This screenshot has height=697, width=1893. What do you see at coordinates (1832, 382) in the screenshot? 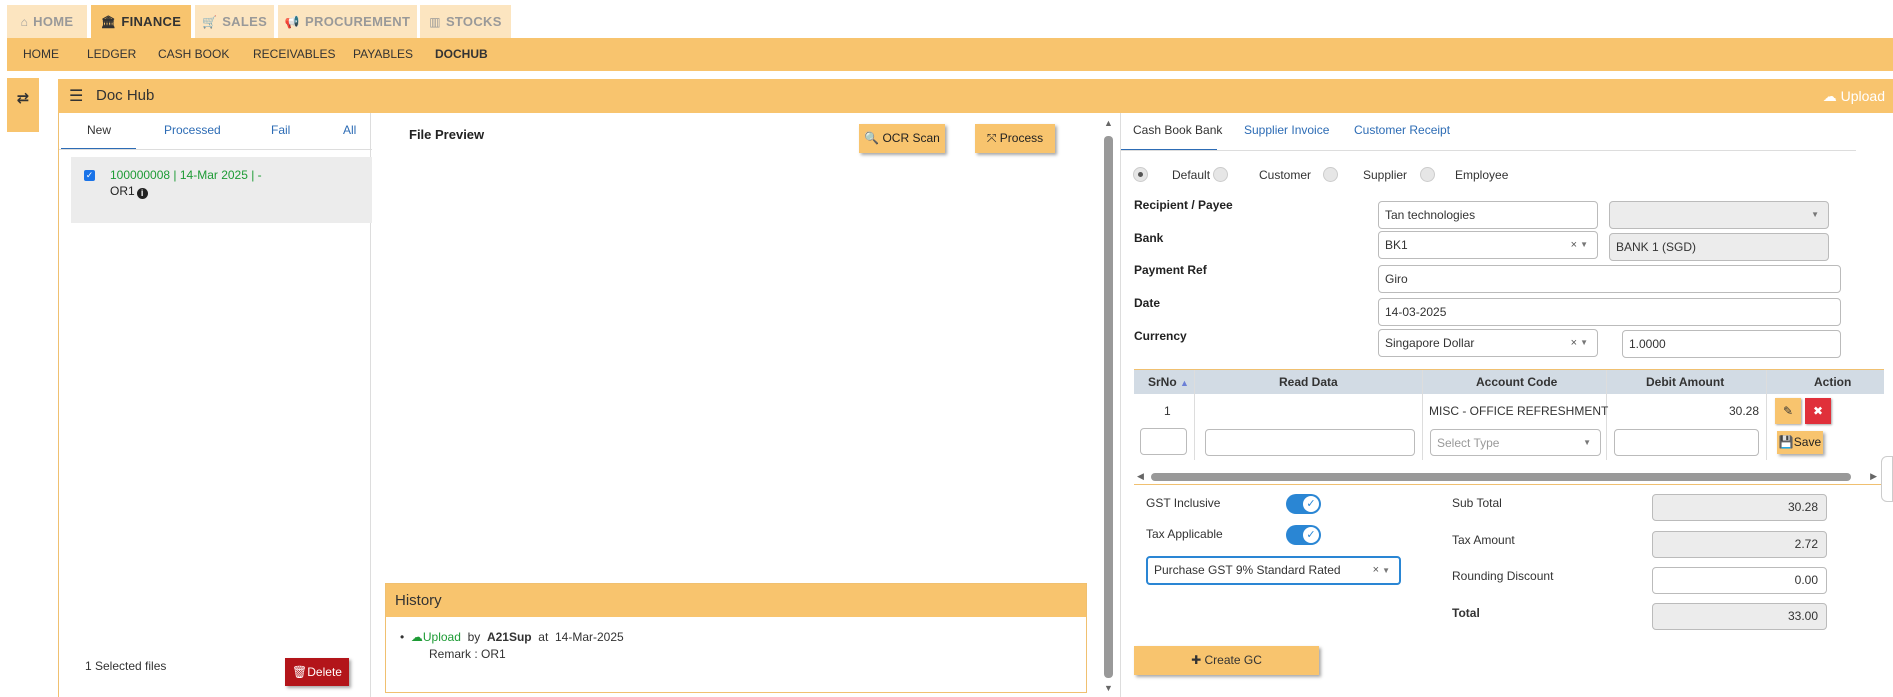
I see `column-action: Action` at bounding box center [1832, 382].